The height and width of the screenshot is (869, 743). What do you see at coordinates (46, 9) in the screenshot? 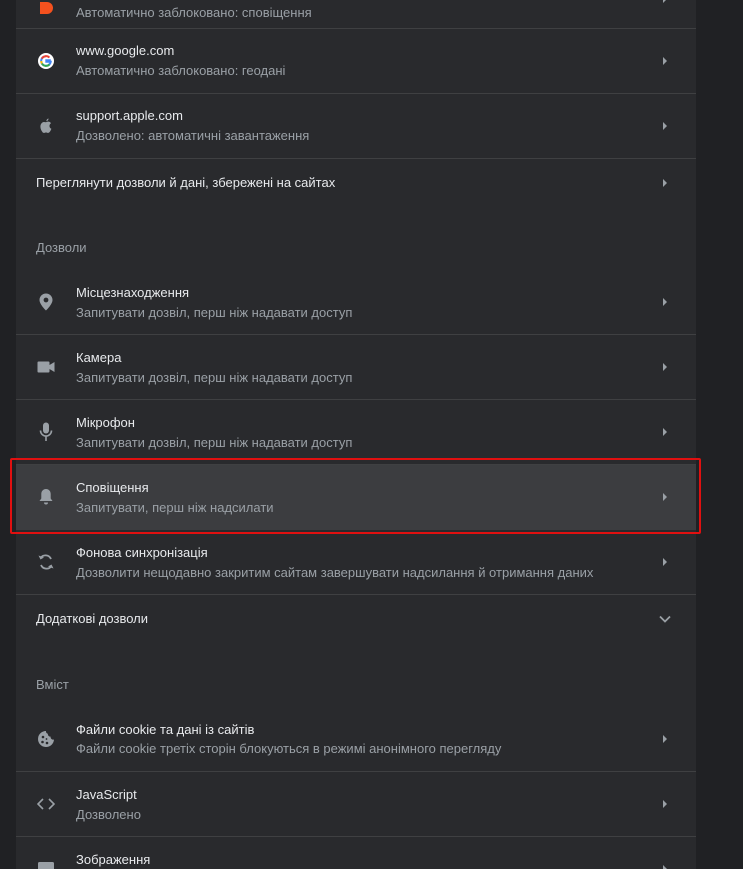
I see `site-orange-favicon-icon` at bounding box center [46, 9].